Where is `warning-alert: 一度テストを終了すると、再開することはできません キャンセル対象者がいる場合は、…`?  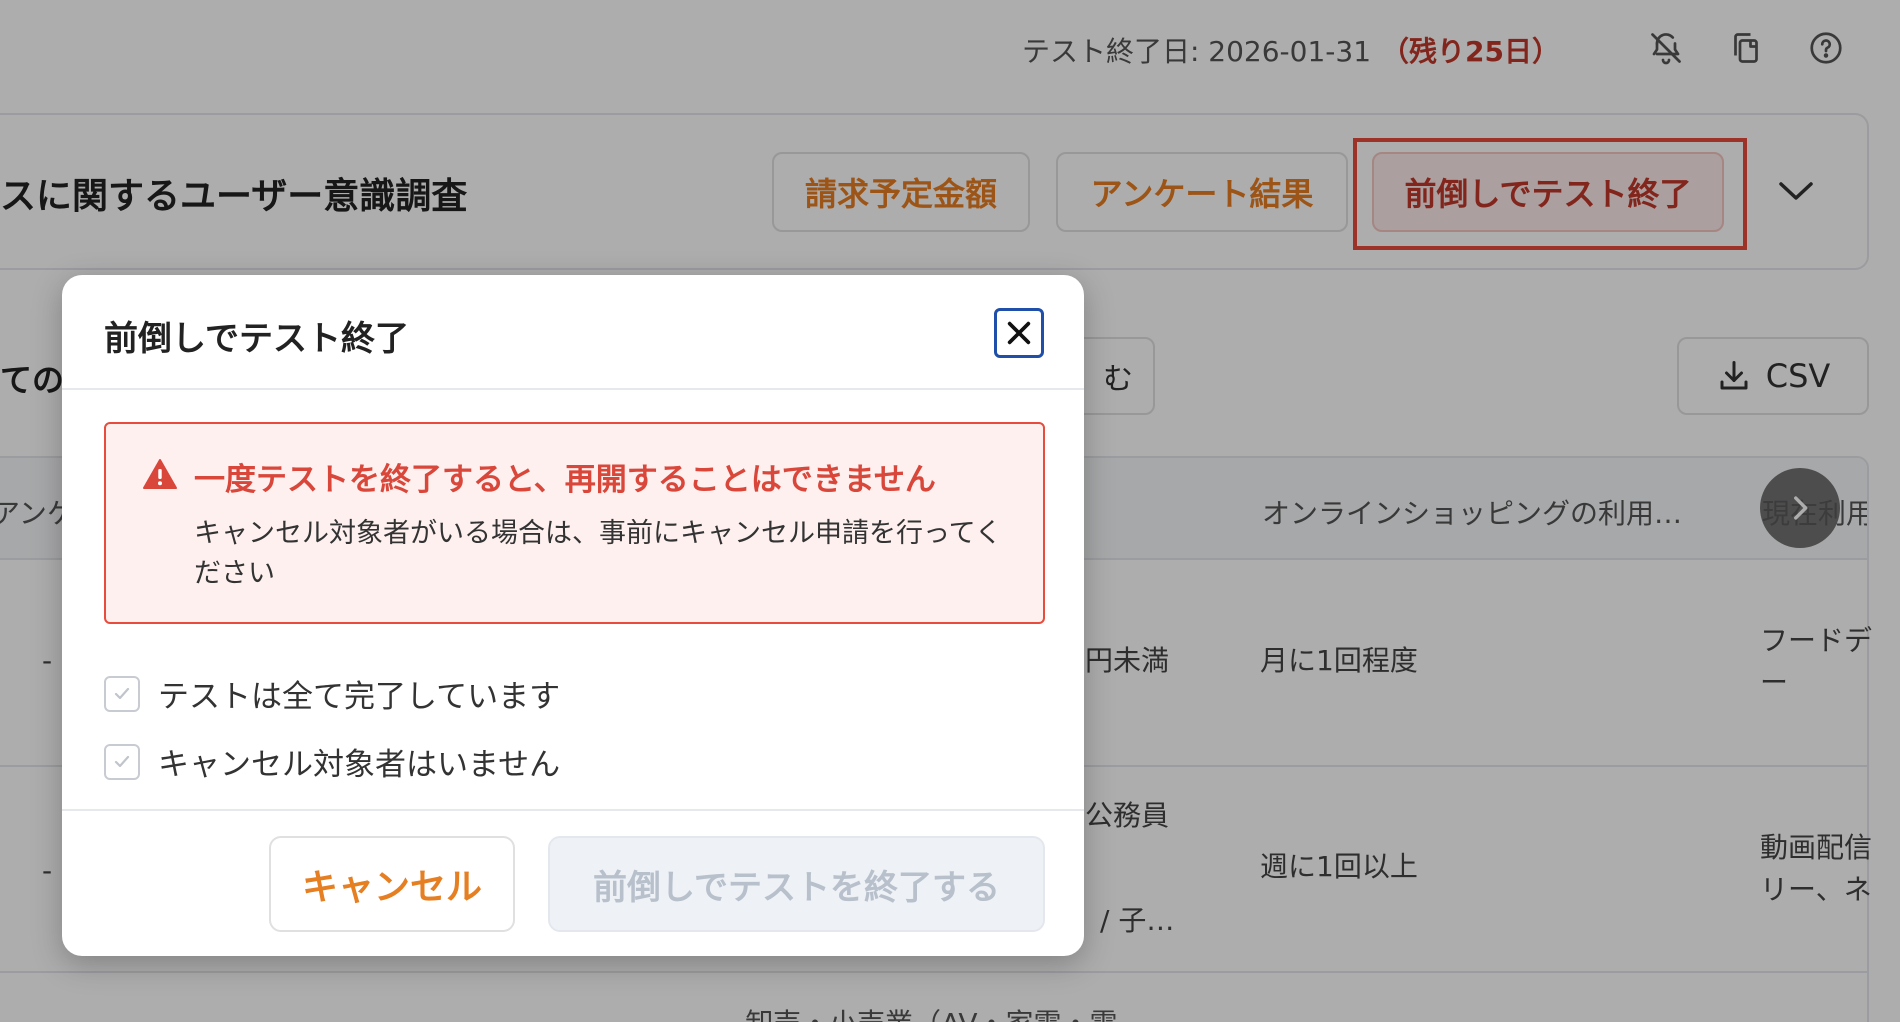 warning-alert: 一度テストを終了すると、再開することはできません キャンセル対象者がいる場合は、… is located at coordinates (574, 523).